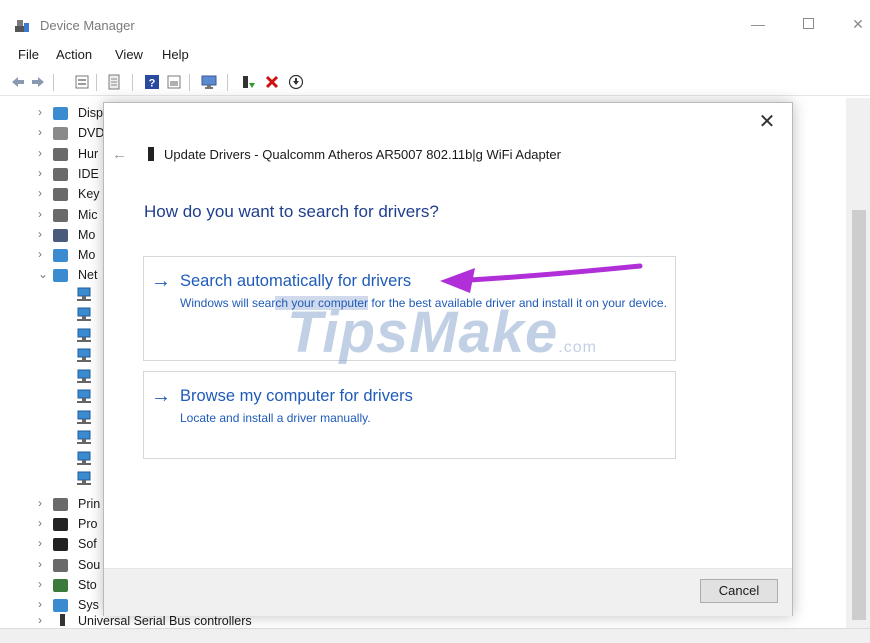  I want to click on device-list-icon, so click(114, 82).